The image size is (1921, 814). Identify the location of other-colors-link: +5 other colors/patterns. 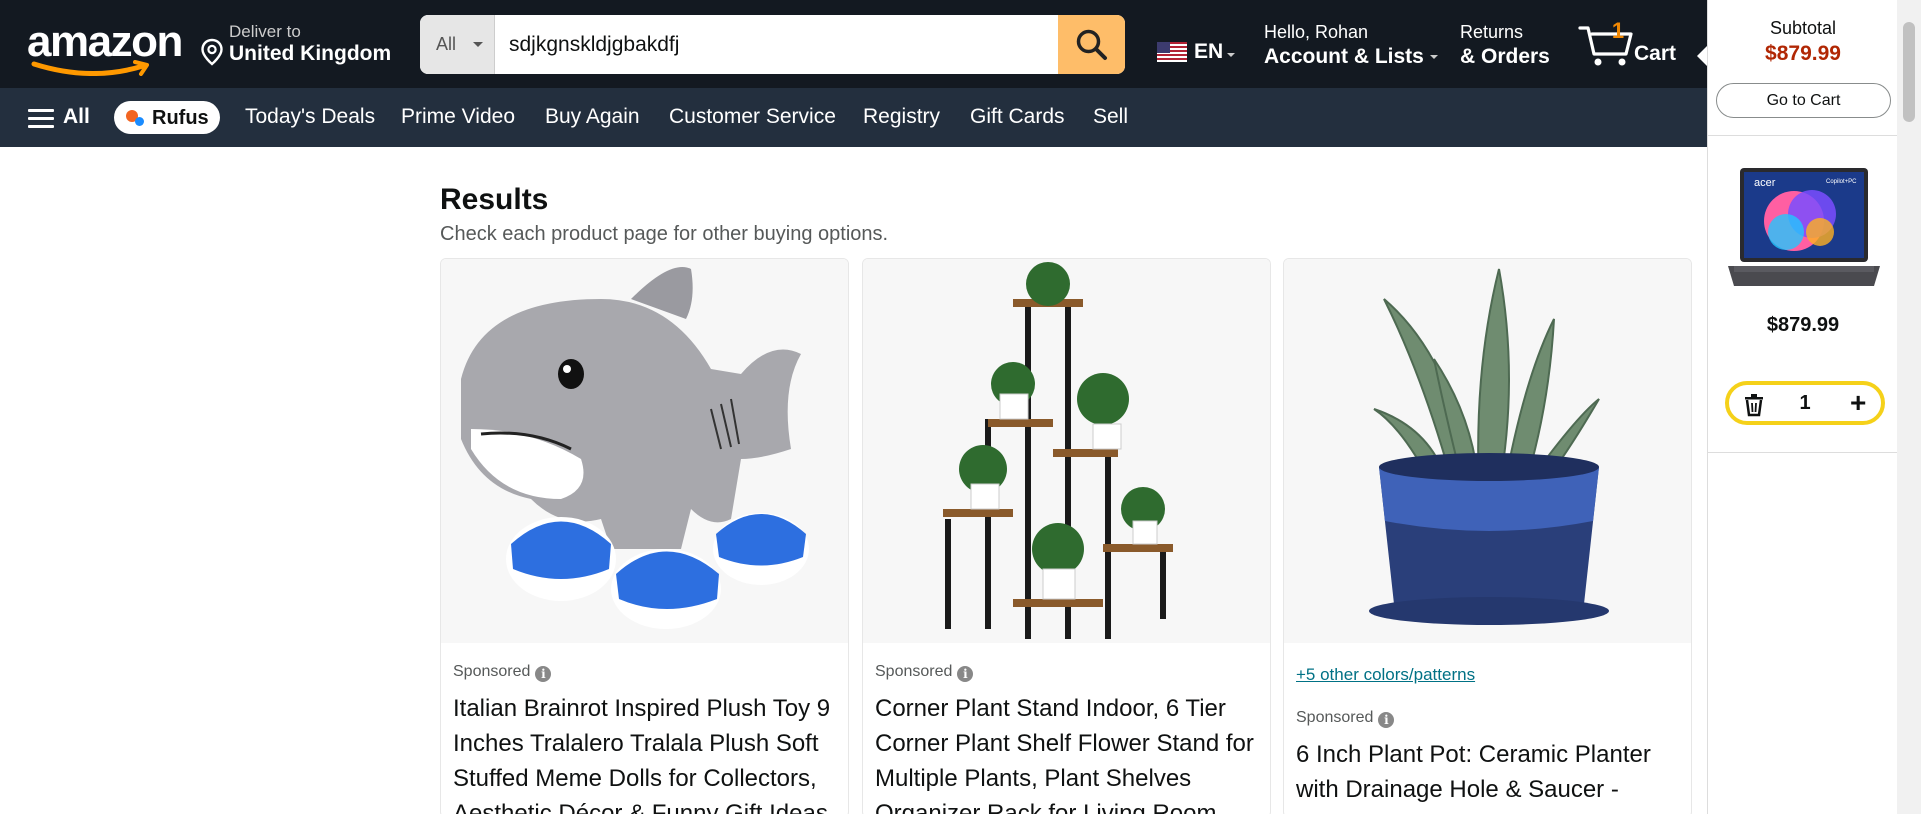
(1385, 675).